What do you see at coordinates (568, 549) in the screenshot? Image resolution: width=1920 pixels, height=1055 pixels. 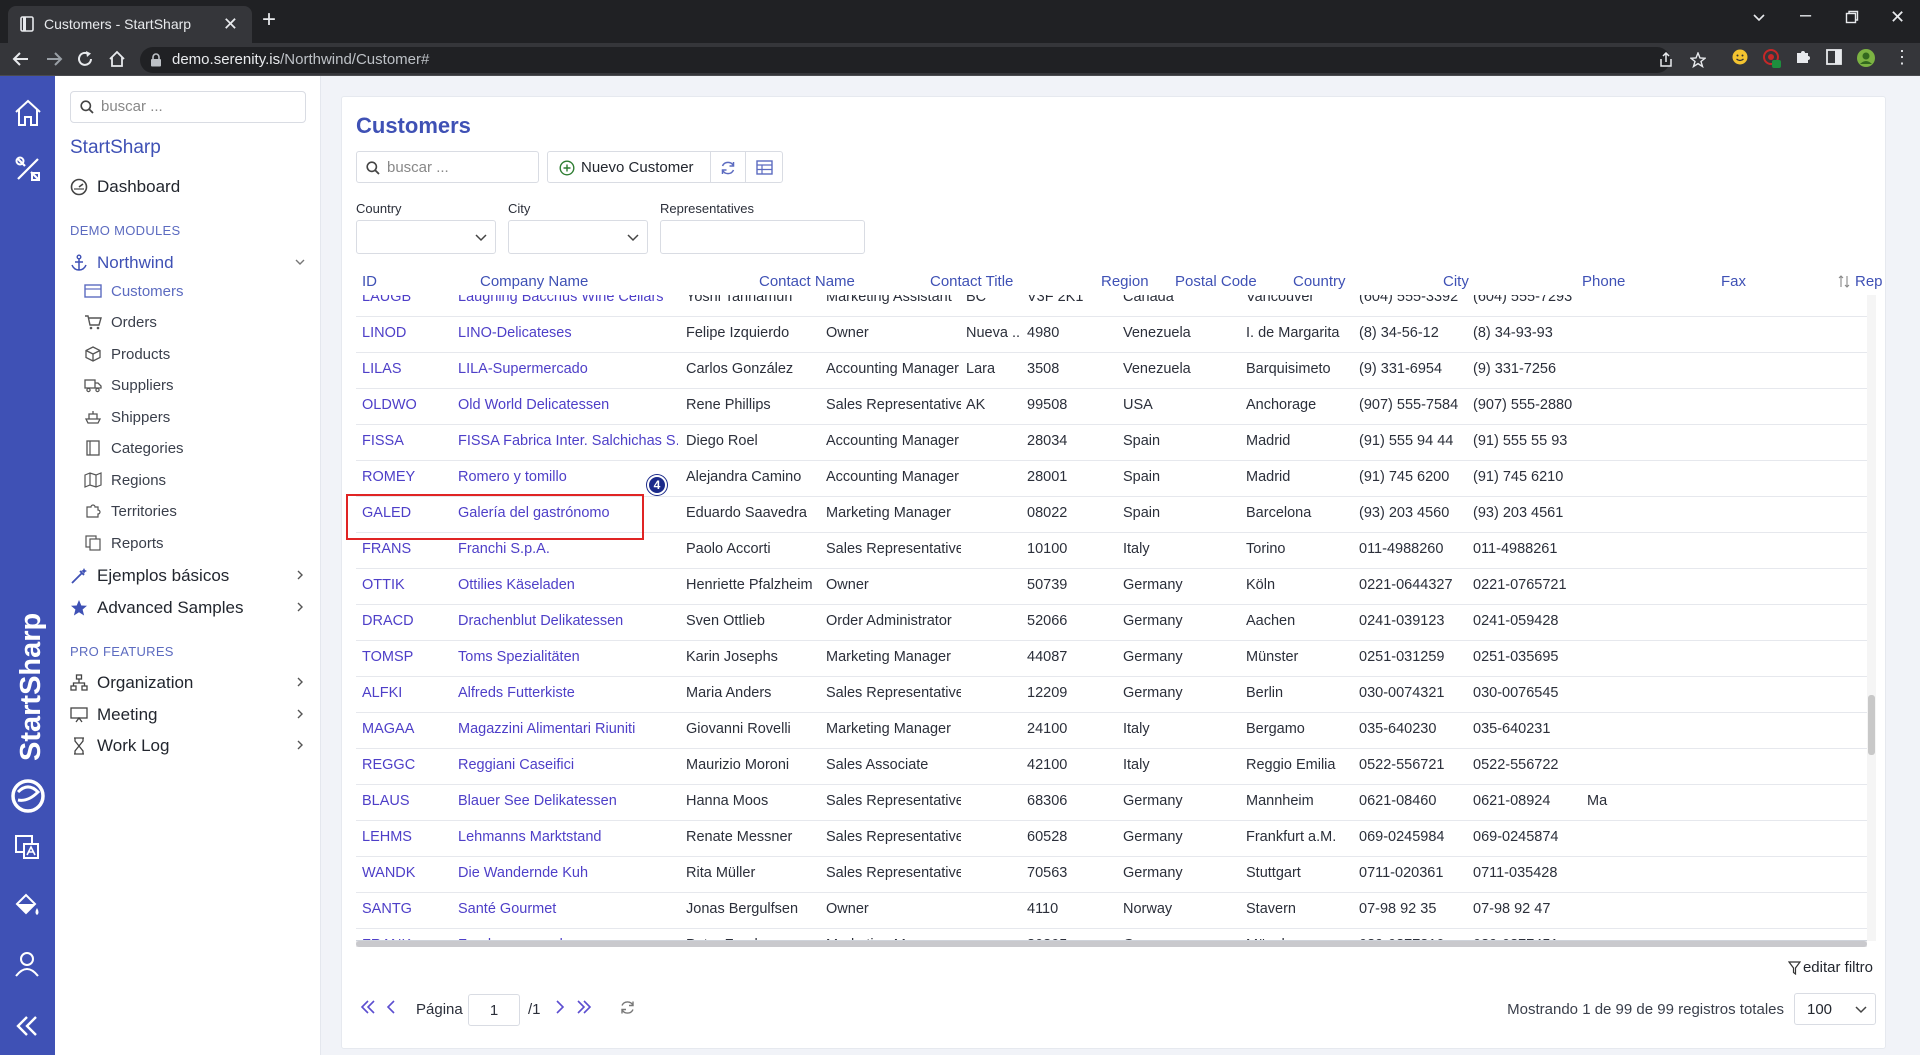 I see `cell-company: Franchi S.p.A.` at bounding box center [568, 549].